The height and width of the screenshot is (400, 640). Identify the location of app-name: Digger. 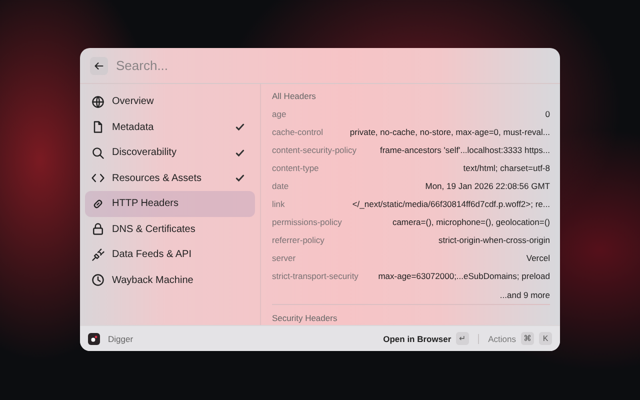
(121, 339).